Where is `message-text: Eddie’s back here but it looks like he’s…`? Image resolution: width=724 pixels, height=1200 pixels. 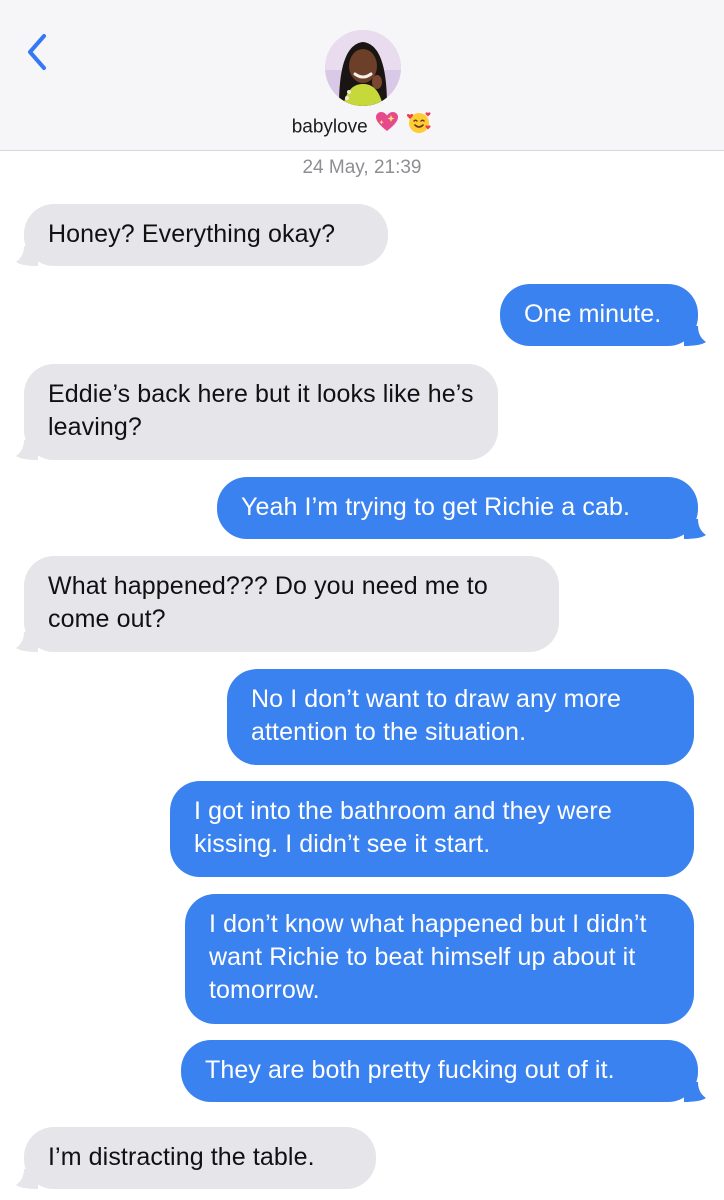
message-text: Eddie’s back here but it looks like he’s… is located at coordinates (261, 410).